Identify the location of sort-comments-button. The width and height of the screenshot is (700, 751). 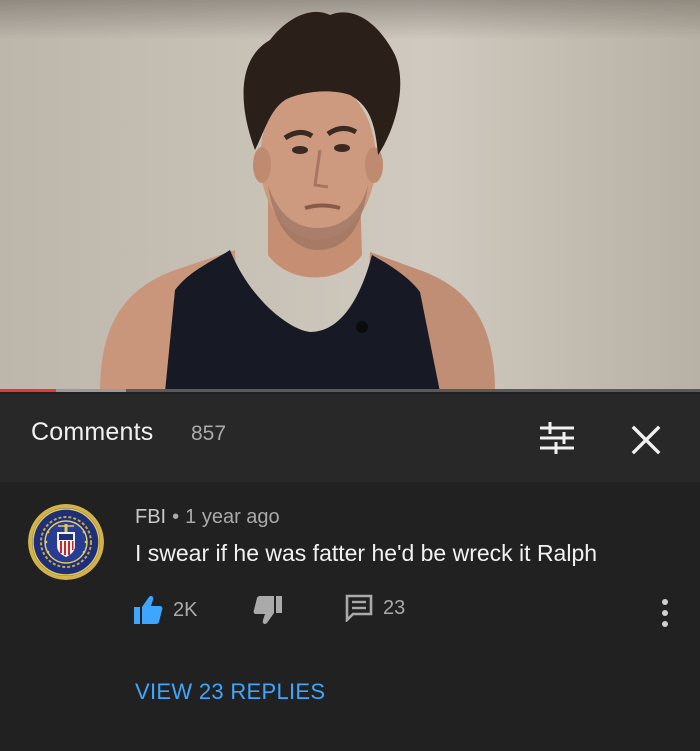
(557, 438).